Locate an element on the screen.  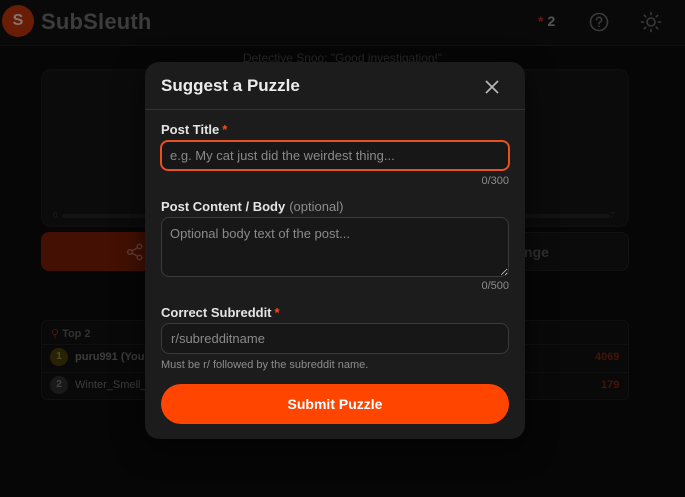
subreddit-label-text: Correct Subreddit is located at coordinates (216, 312).